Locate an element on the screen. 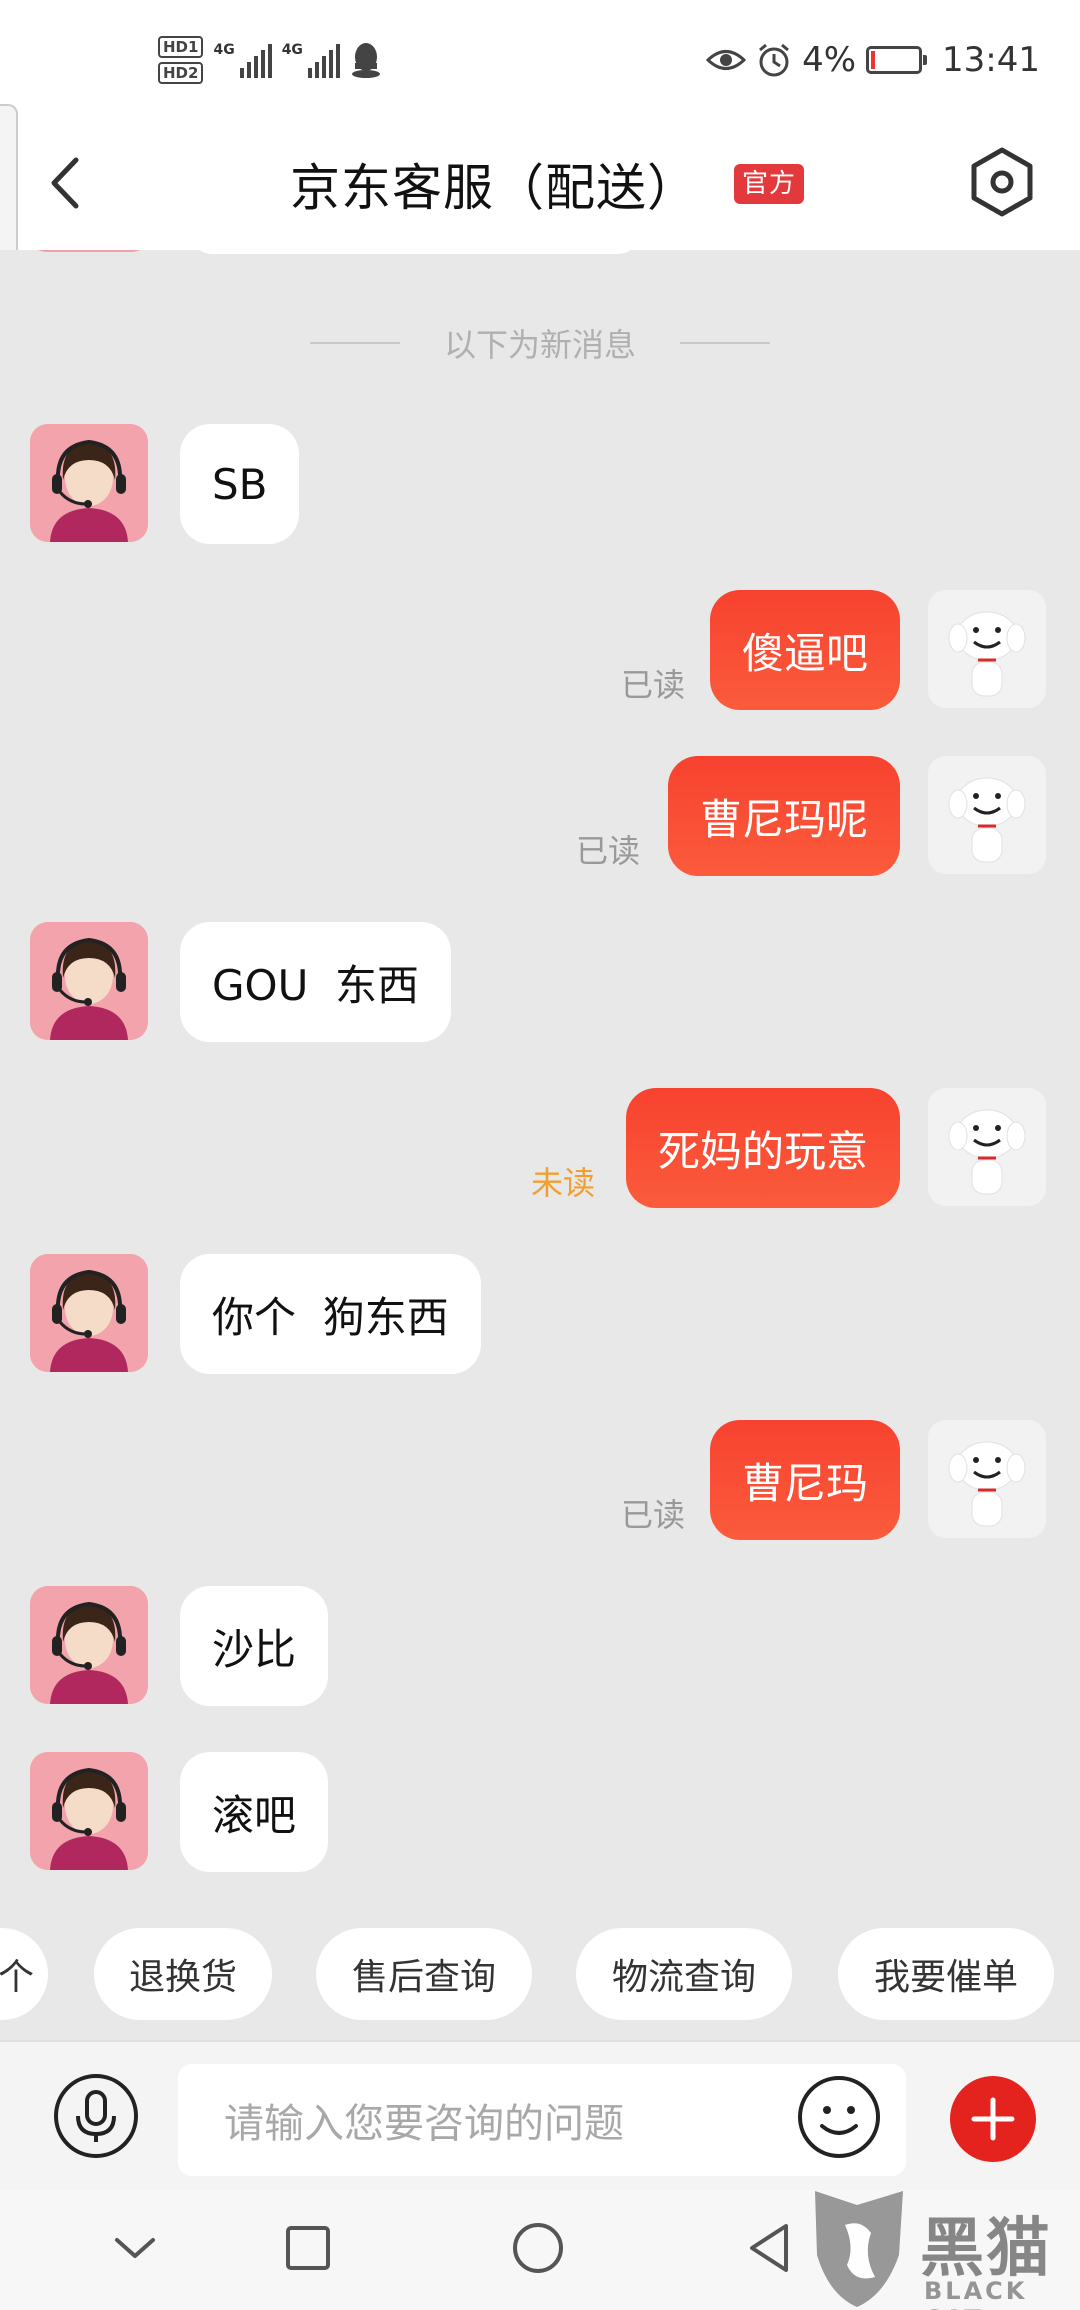 The width and height of the screenshot is (1080, 2310). official-badge: 官方 is located at coordinates (769, 184).